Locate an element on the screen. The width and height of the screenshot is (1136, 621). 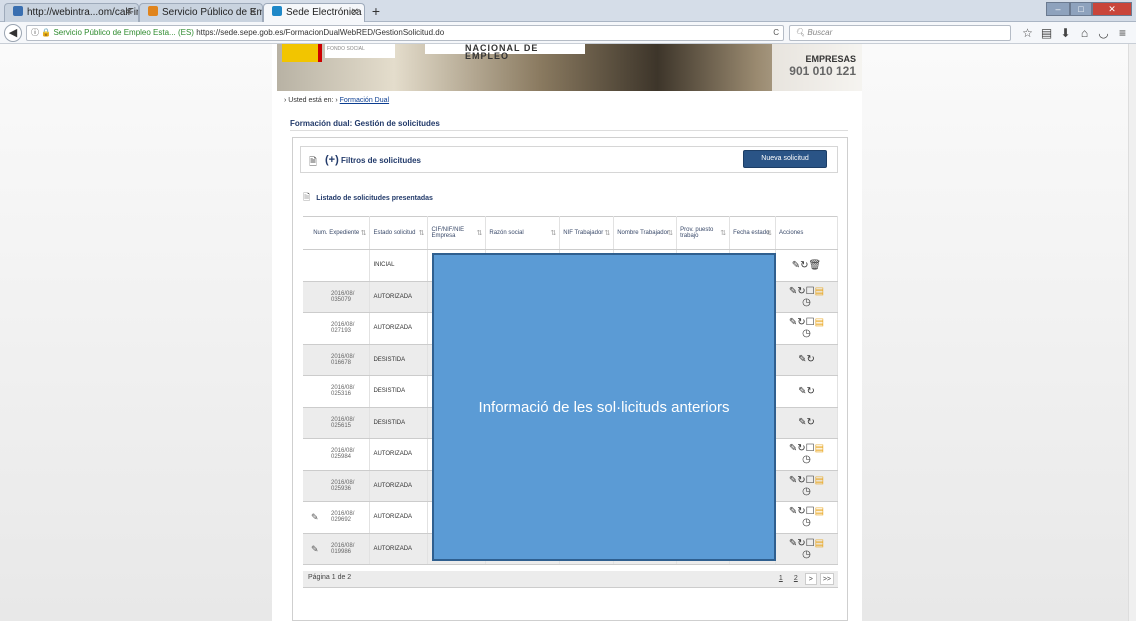
title-divider is located at coordinates (569, 130).